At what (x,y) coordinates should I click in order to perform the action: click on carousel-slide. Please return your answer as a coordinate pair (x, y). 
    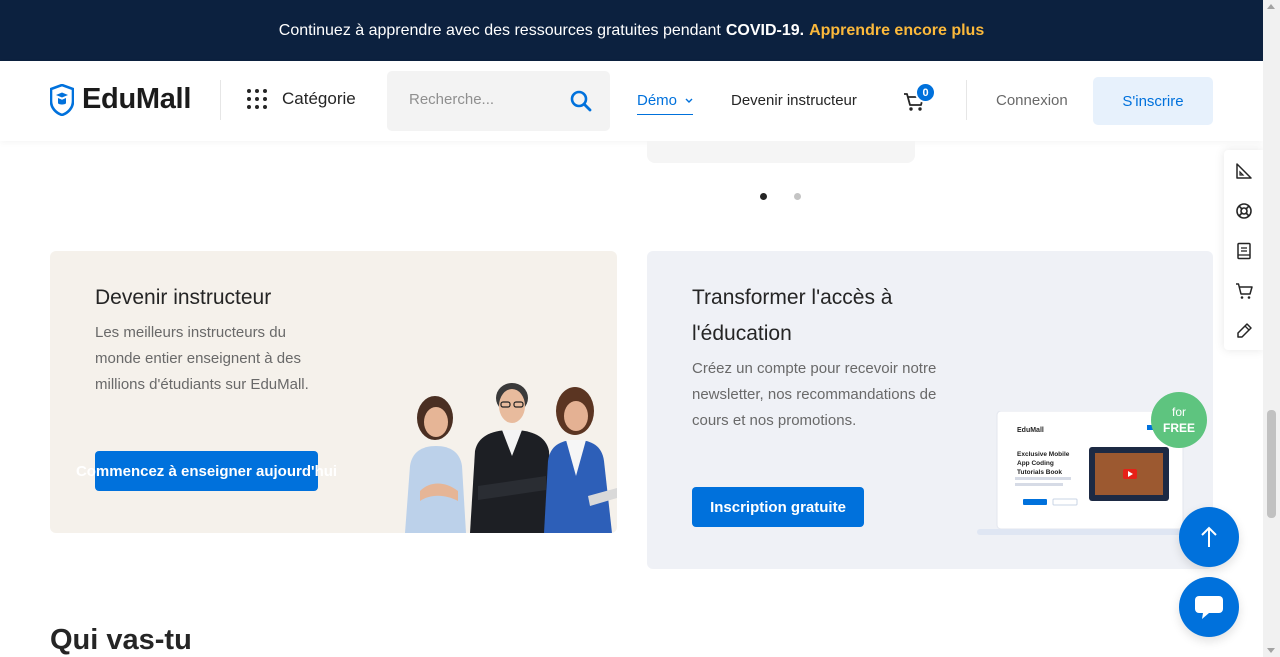
    Looking at the image, I should click on (781, 152).